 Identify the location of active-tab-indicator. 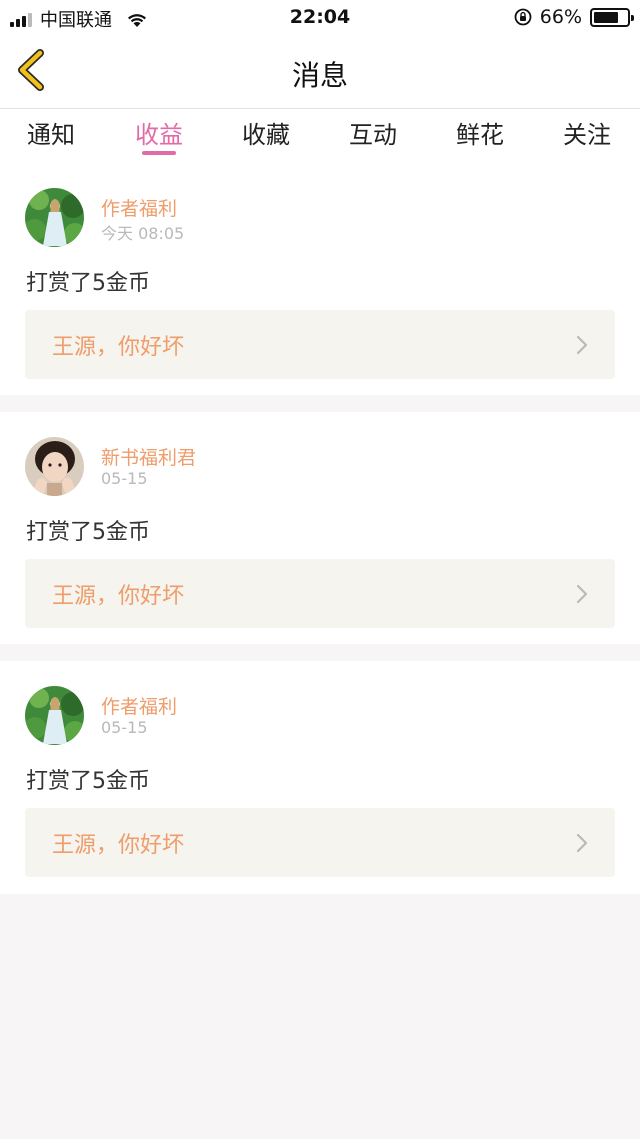
(159, 153).